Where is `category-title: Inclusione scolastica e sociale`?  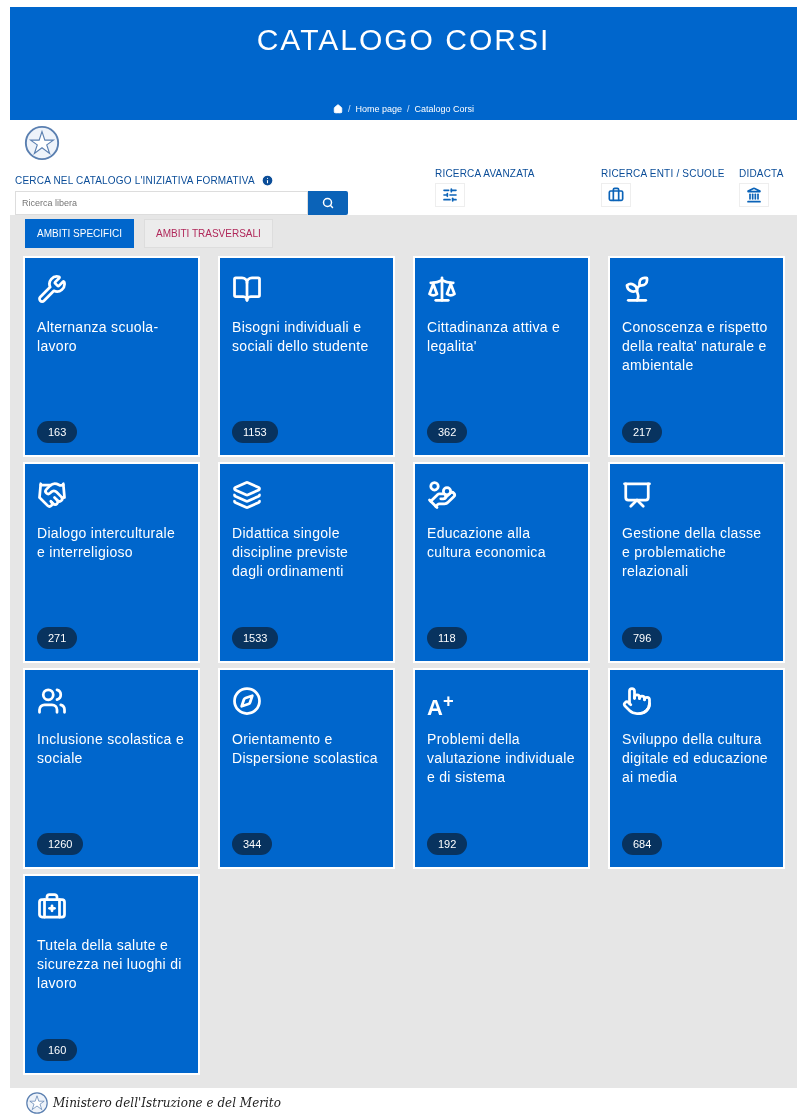 category-title: Inclusione scolastica e sociale is located at coordinates (111, 749).